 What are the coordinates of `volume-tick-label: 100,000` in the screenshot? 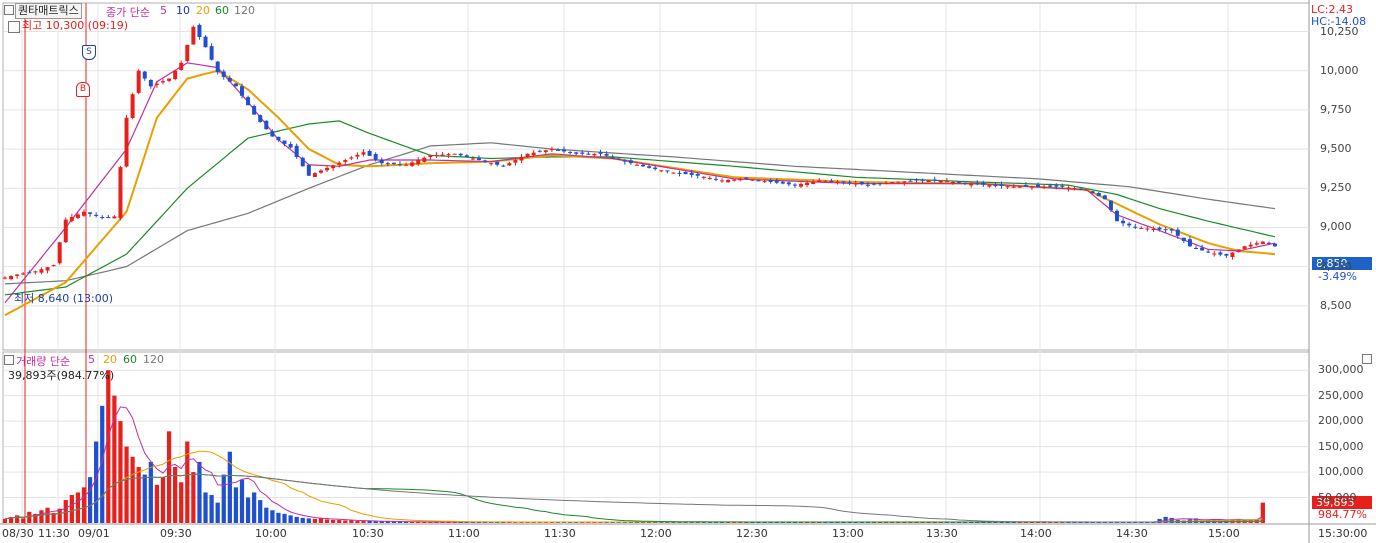 It's located at (1341, 472).